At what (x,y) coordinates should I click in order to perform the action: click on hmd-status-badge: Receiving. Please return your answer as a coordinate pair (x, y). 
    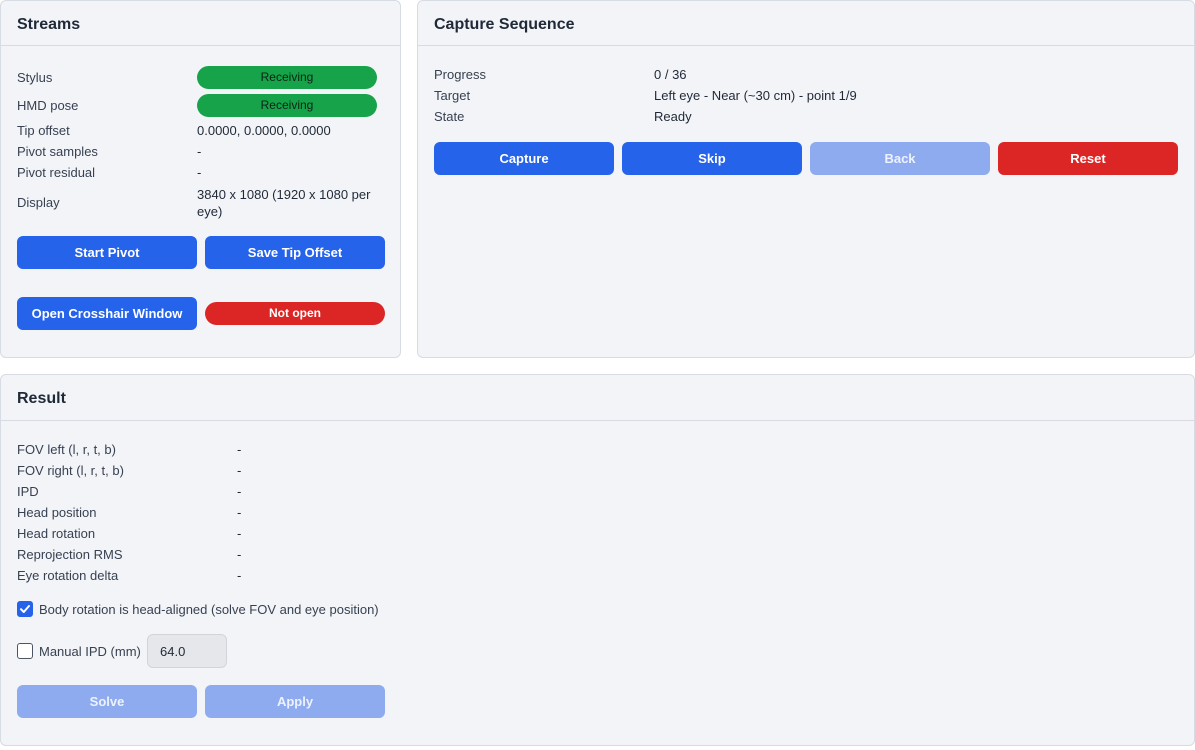
    Looking at the image, I should click on (287, 105).